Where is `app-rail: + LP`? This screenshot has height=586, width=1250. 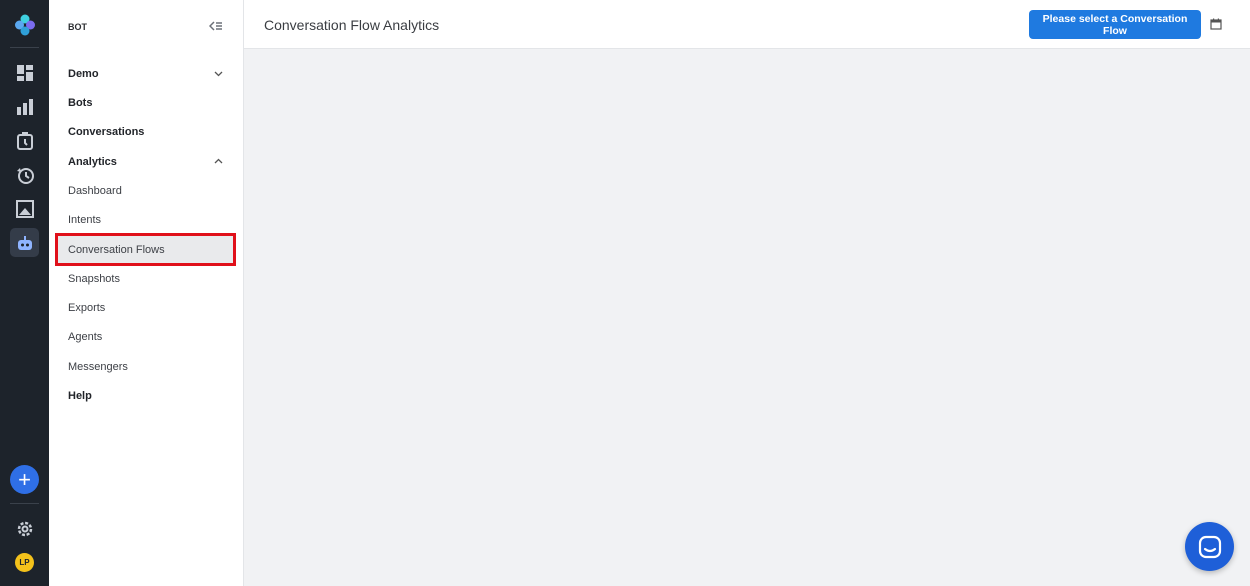
app-rail: + LP is located at coordinates (24, 293).